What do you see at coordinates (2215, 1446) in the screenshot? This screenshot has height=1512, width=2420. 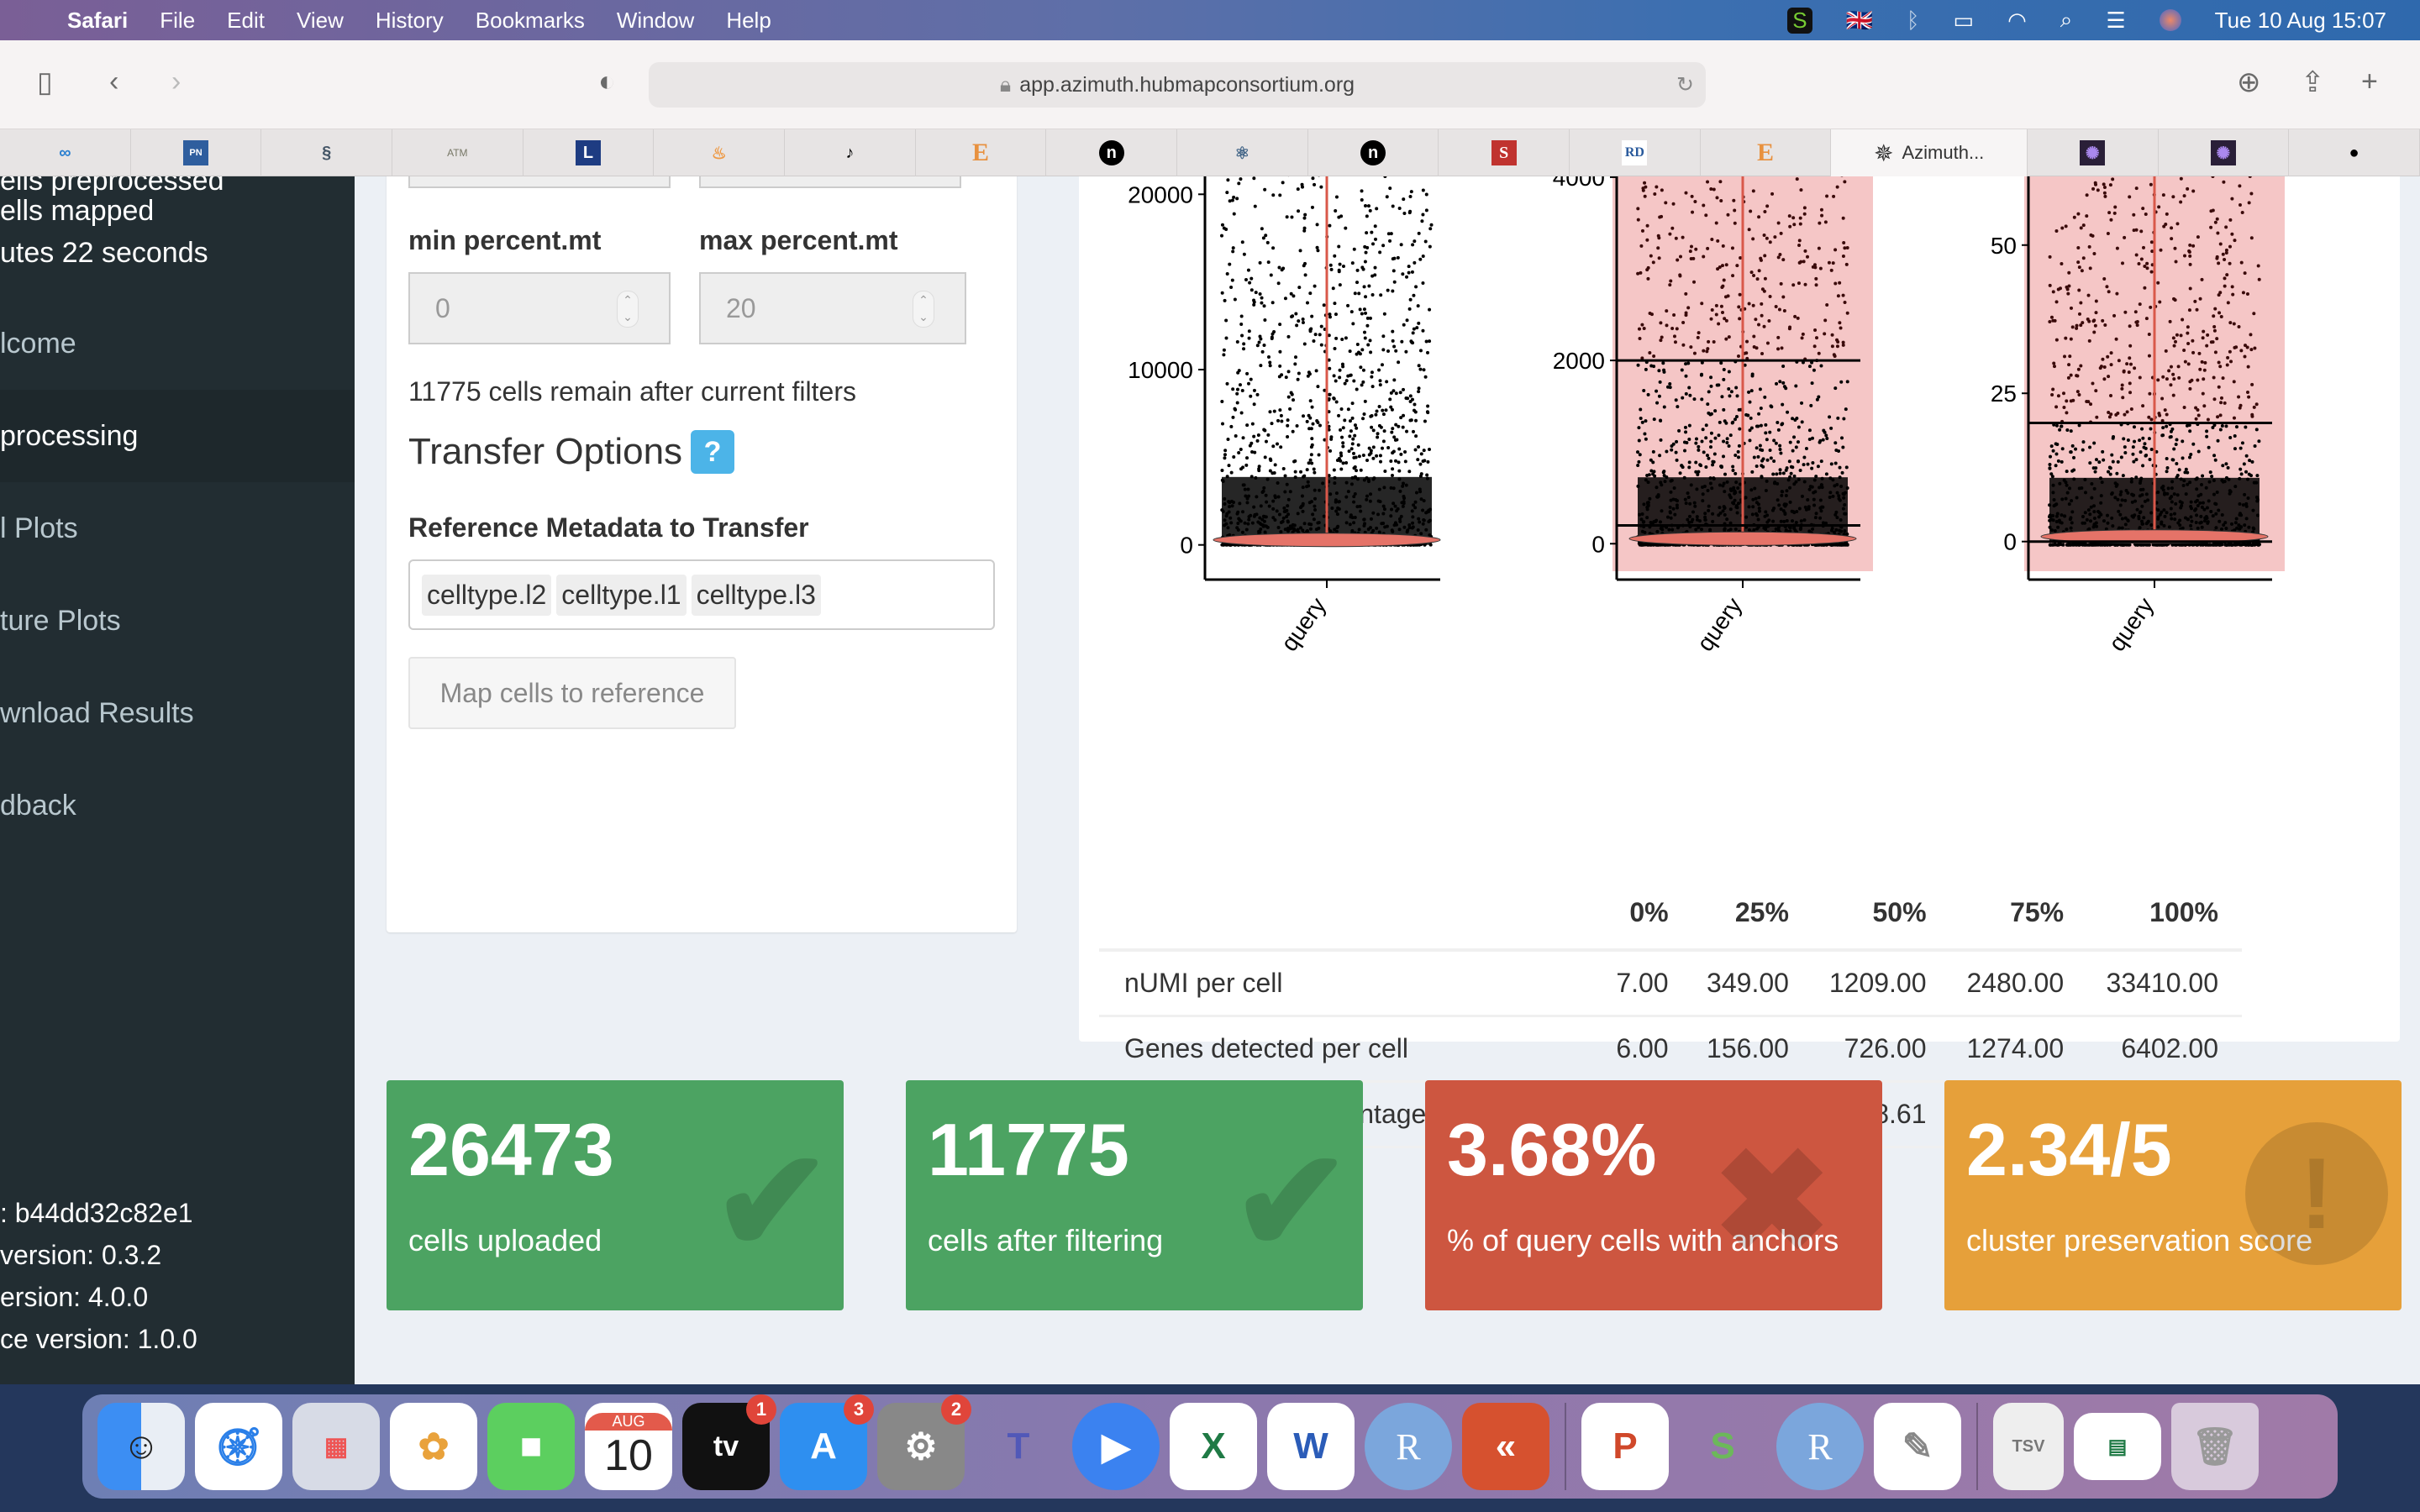 I see `trash-icon: 🗑︎` at bounding box center [2215, 1446].